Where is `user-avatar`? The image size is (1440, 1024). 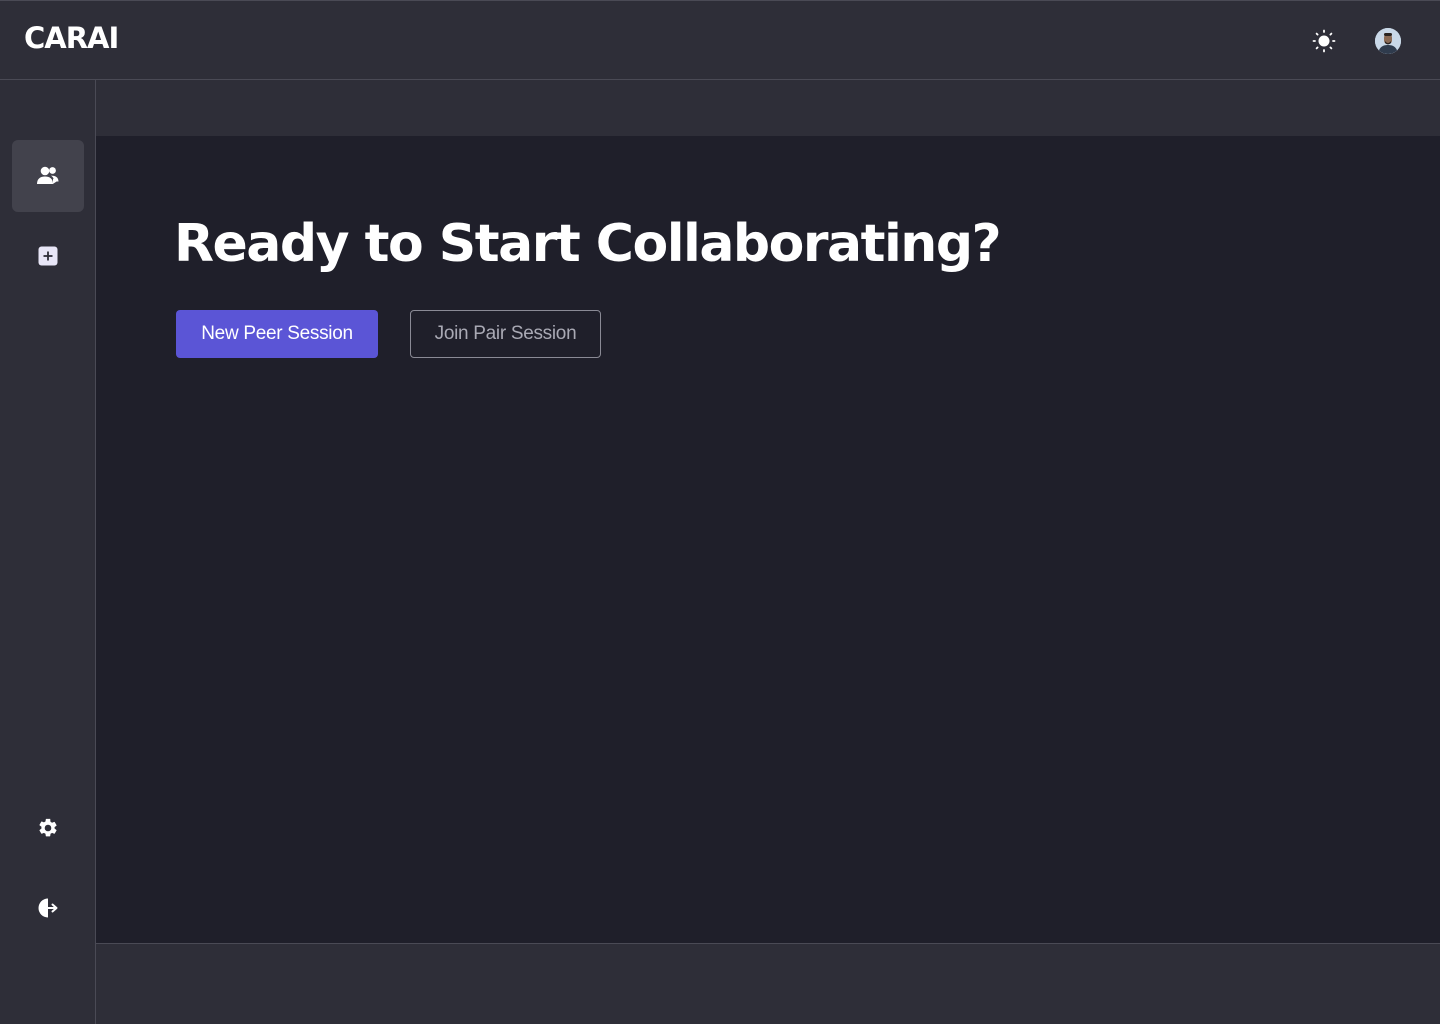 user-avatar is located at coordinates (1388, 41).